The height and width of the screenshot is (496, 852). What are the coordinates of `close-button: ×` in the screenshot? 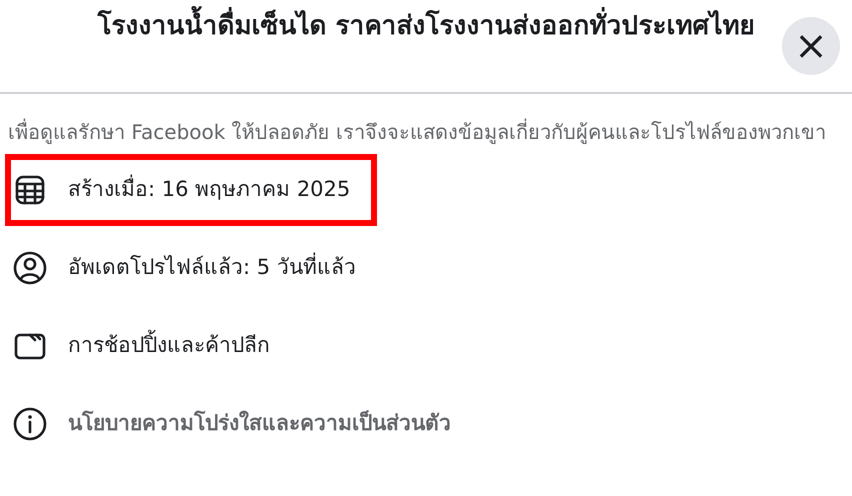 It's located at (811, 46).